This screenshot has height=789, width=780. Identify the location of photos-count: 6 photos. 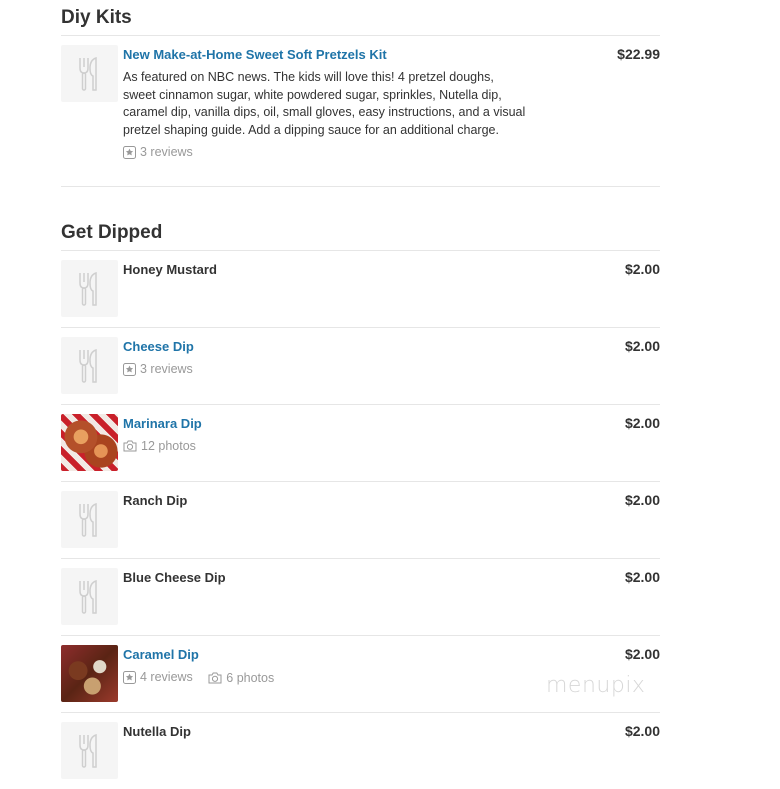
(250, 677).